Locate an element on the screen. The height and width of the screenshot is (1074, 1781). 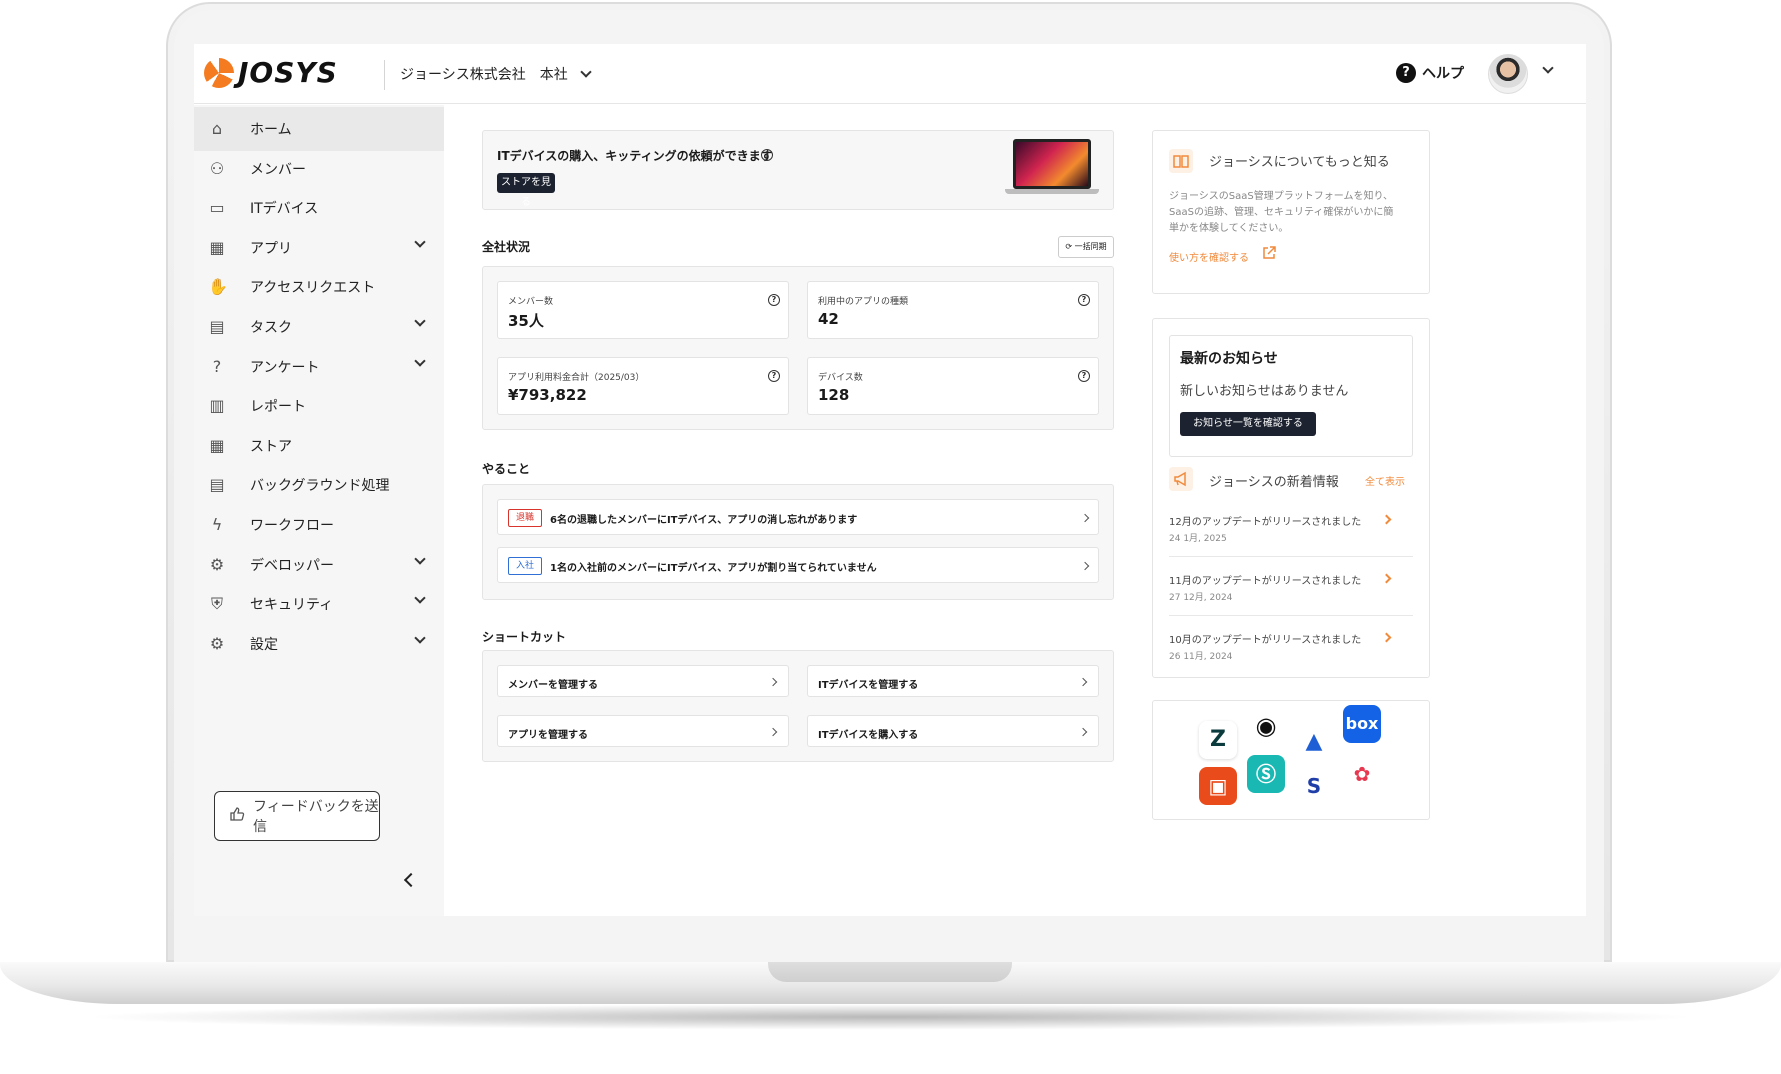
news-item-title: 11月のアップデートがリリースされました is located at coordinates (1265, 581).